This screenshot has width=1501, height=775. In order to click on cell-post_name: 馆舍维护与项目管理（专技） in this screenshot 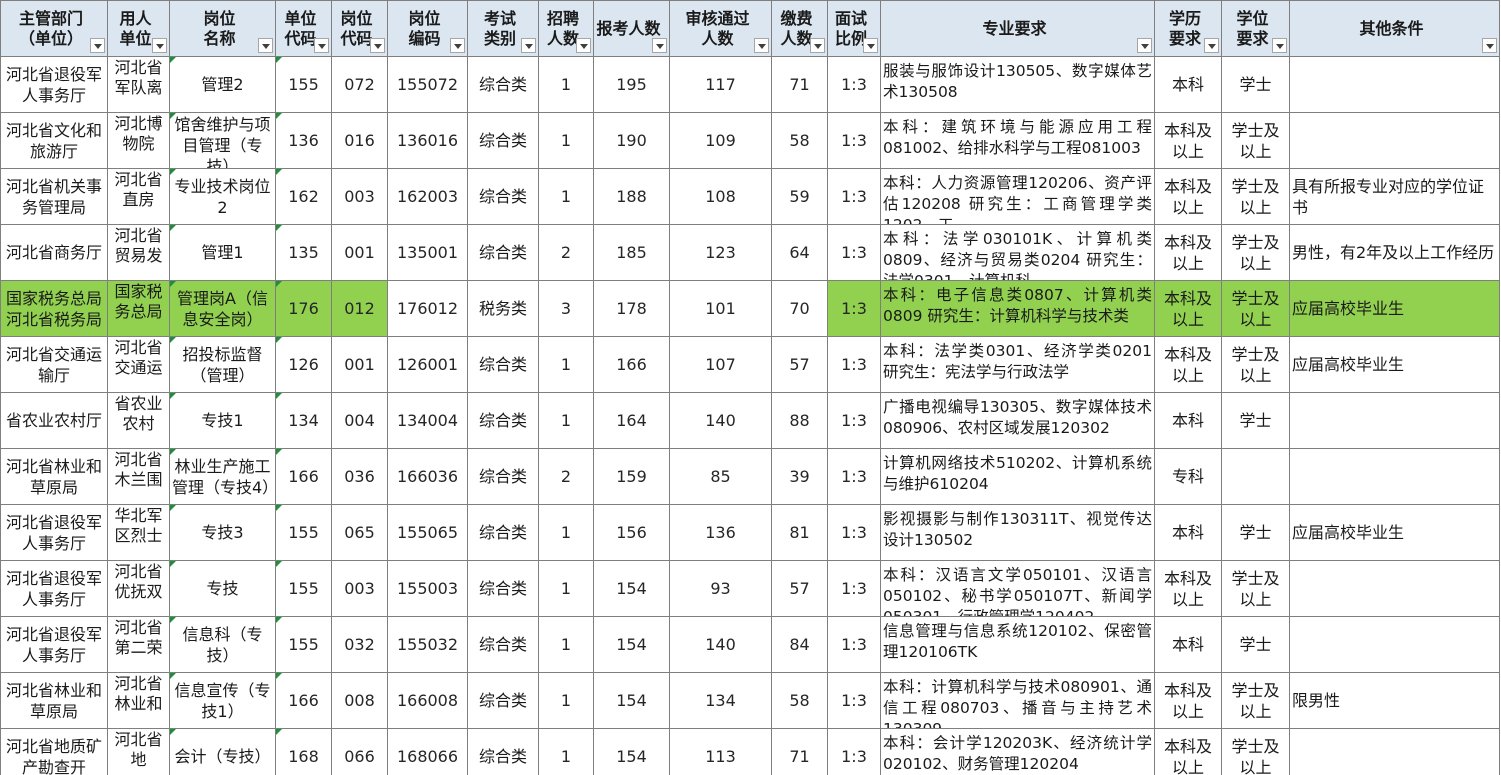, I will do `click(223, 141)`.